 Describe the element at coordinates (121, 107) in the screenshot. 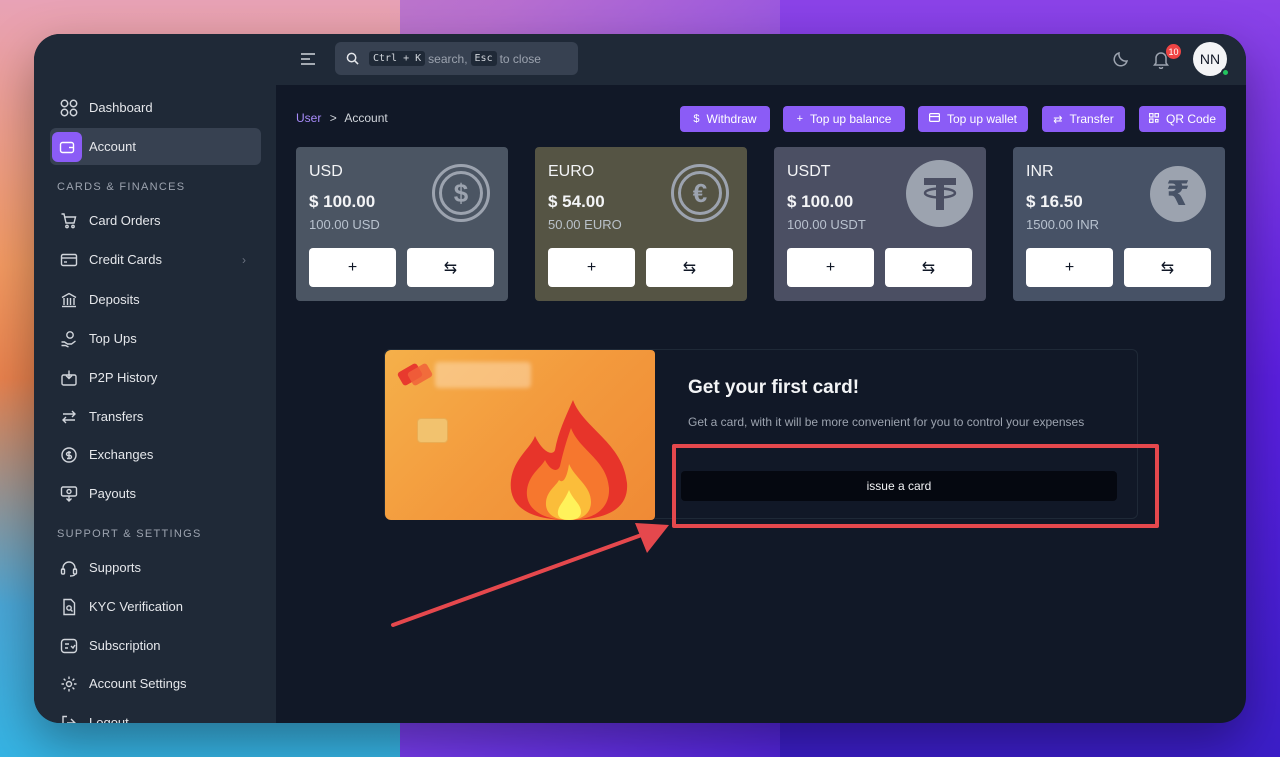

I see `sidebar-item-label: Dashboard` at that location.